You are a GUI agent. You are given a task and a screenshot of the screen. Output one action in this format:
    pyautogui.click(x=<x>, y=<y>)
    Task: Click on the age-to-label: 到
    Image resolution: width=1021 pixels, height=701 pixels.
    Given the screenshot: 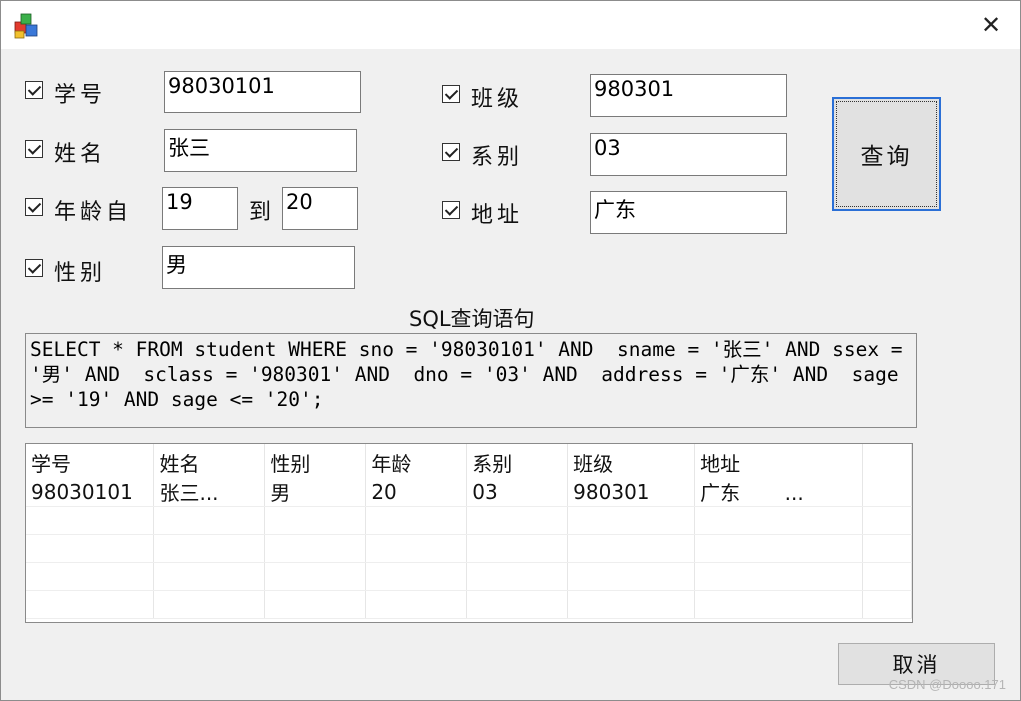 What is the action you would take?
    pyautogui.click(x=262, y=212)
    